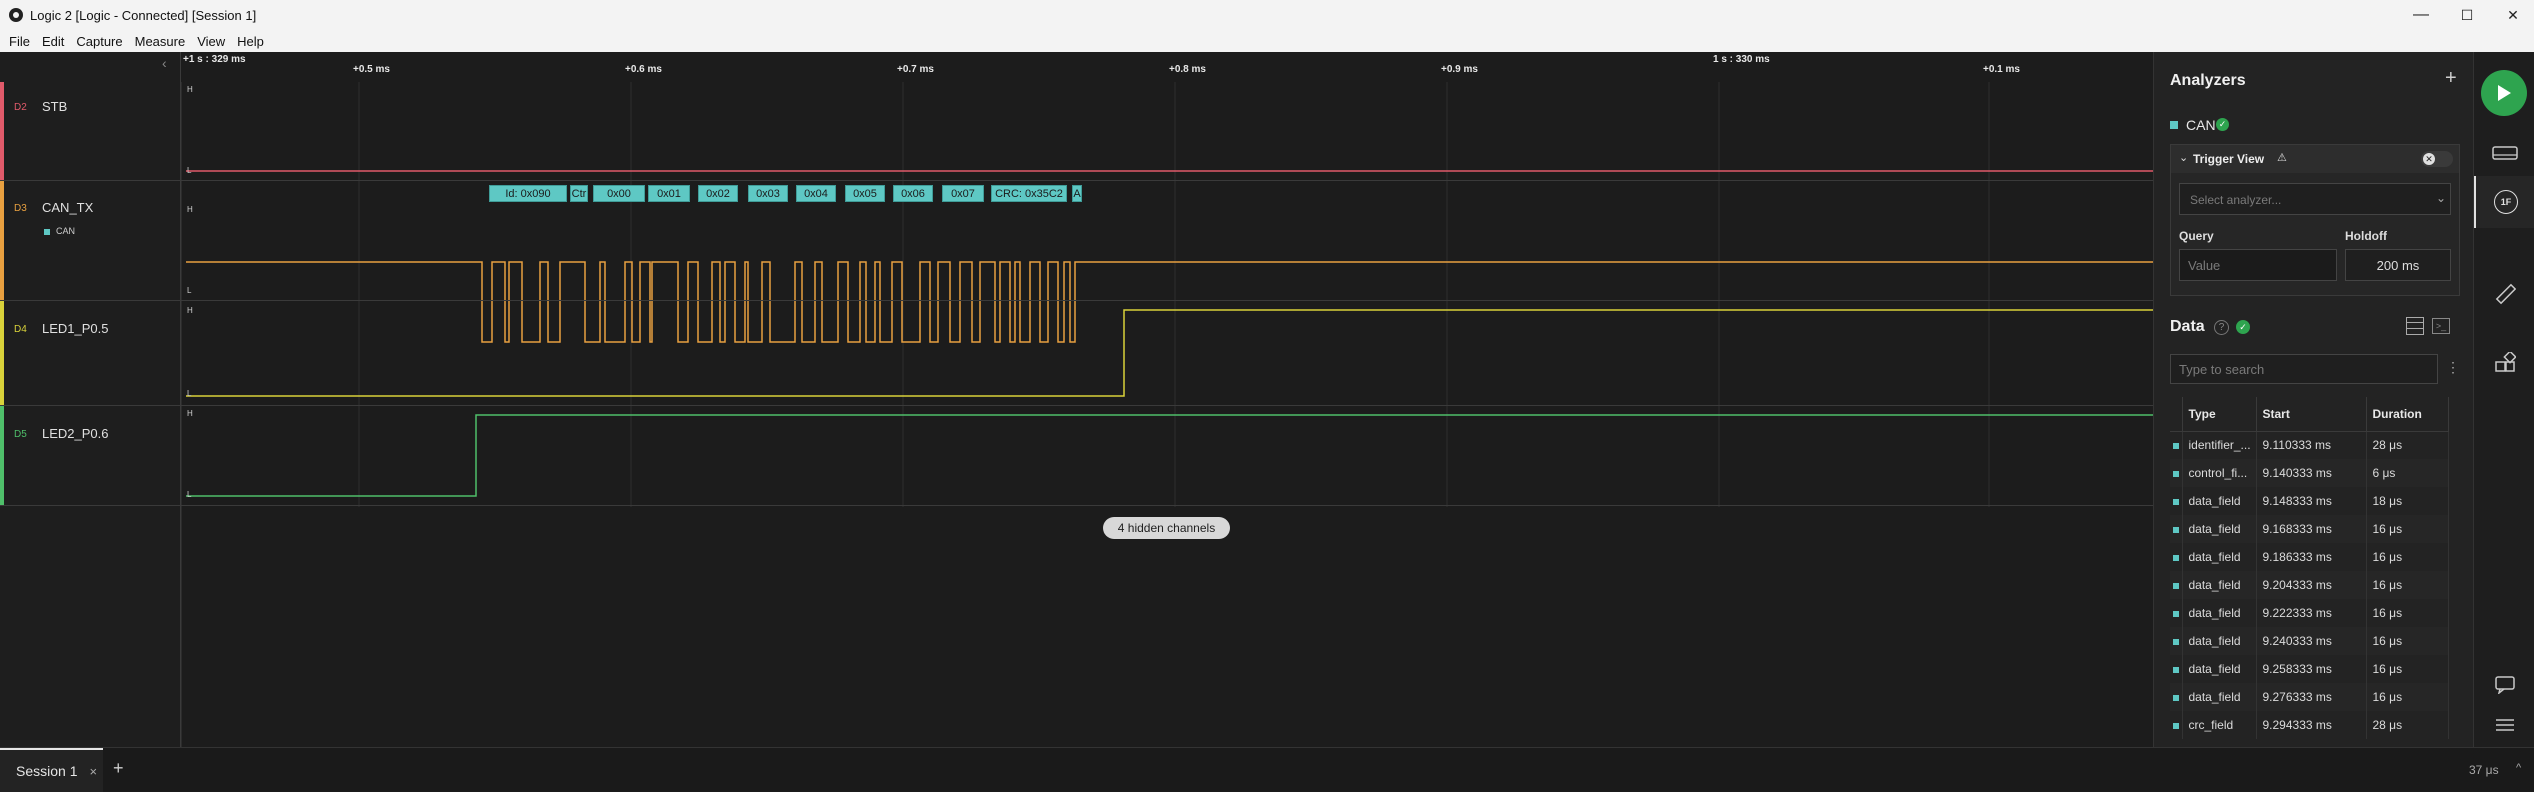 This screenshot has height=792, width=2534. What do you see at coordinates (211, 41) in the screenshot?
I see `menu-view: View` at bounding box center [211, 41].